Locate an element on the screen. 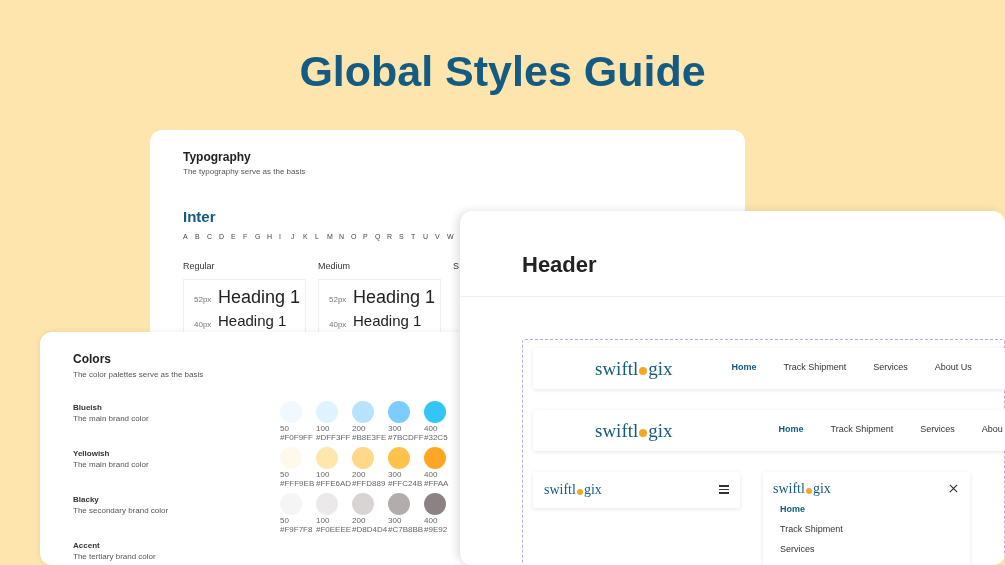 Image resolution: width=1005 pixels, height=565 pixels. weight-label: S is located at coordinates (456, 267).